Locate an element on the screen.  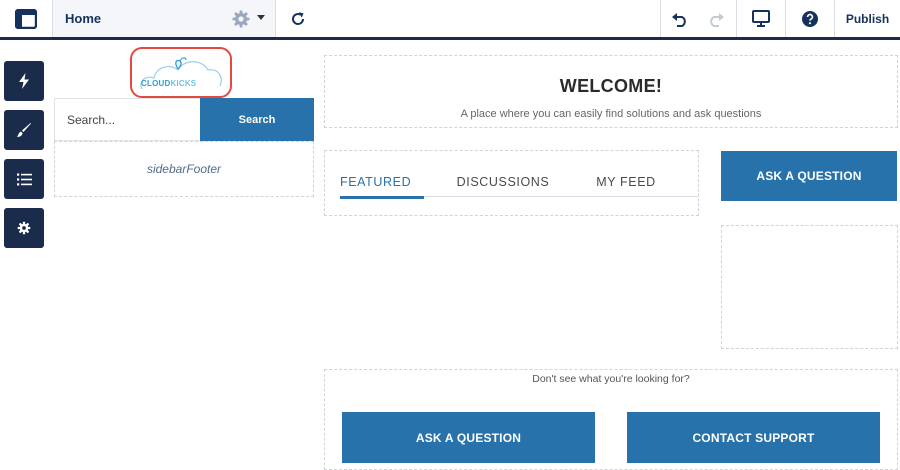
publish-cell: Publish is located at coordinates (867, 18).